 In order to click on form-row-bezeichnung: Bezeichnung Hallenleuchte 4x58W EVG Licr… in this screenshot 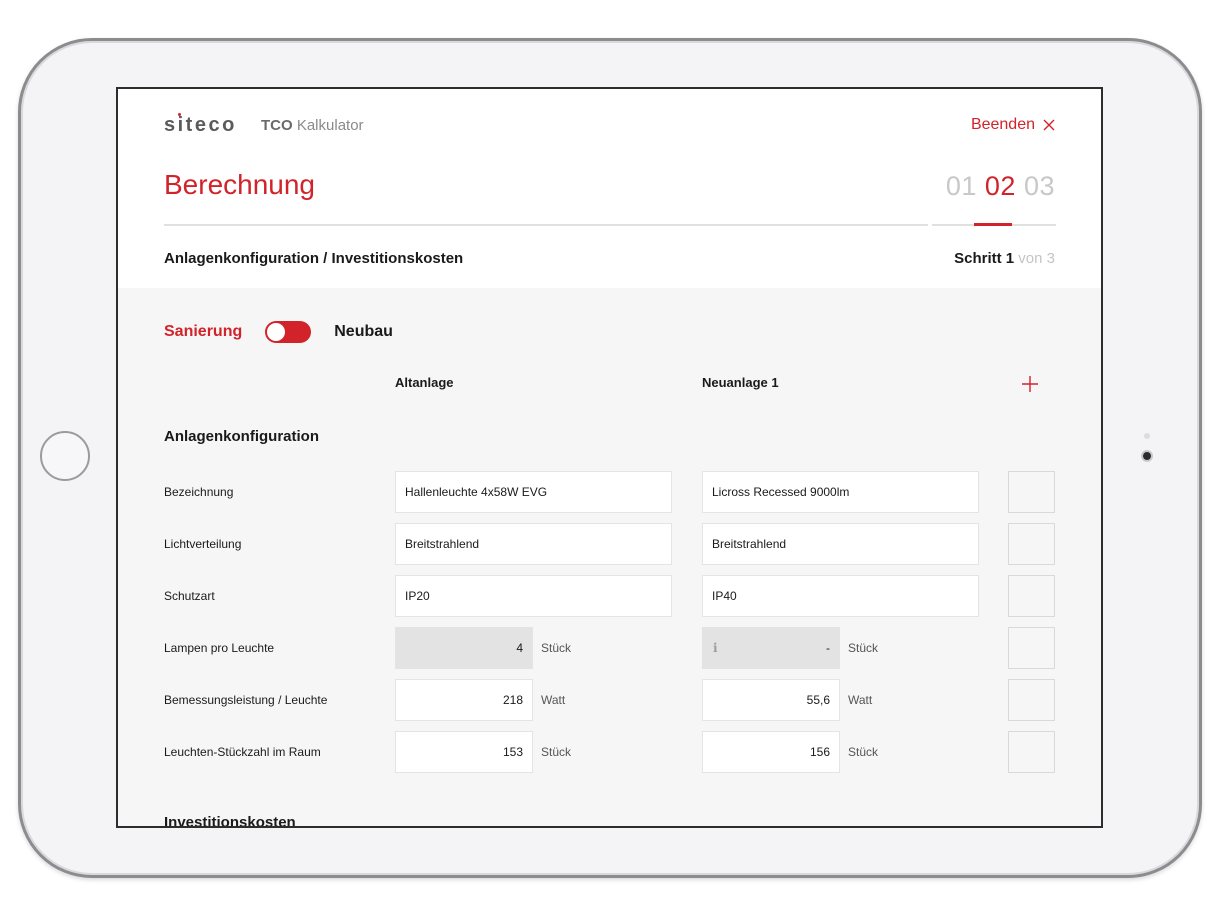, I will do `click(609, 492)`.